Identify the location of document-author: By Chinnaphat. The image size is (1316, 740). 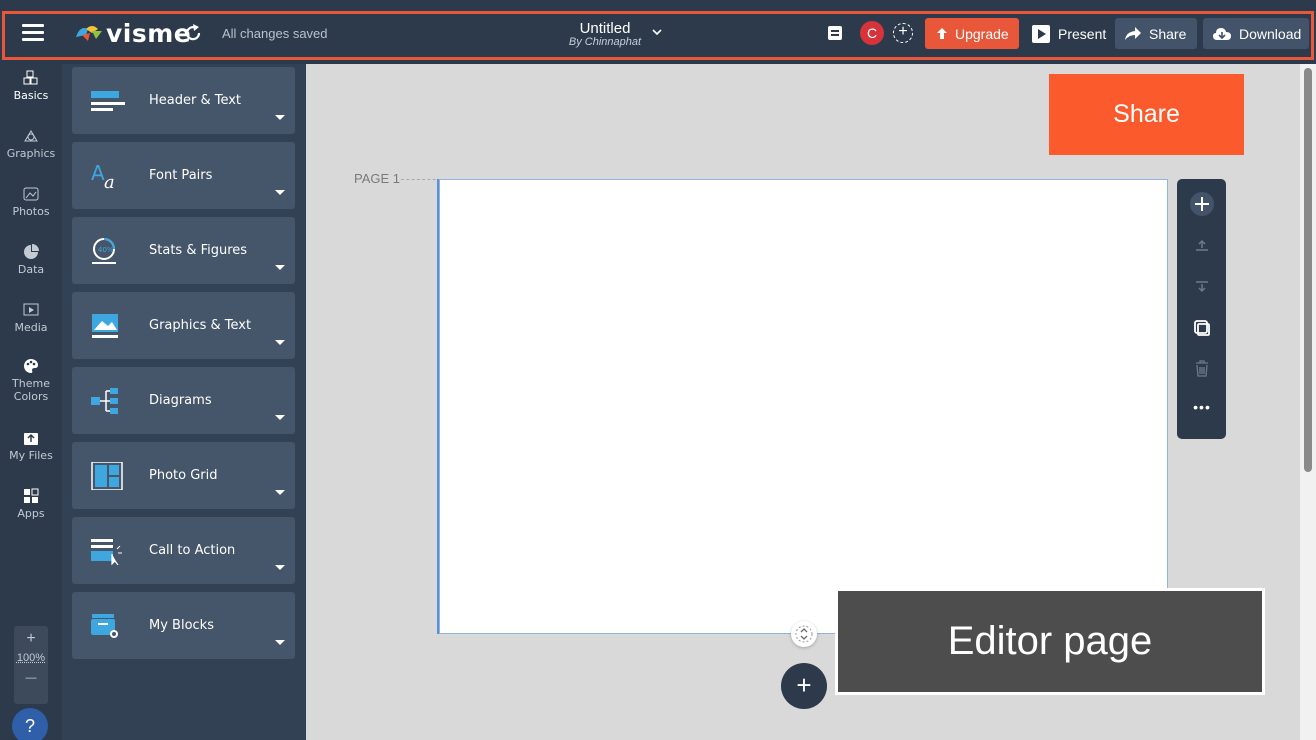
(605, 42).